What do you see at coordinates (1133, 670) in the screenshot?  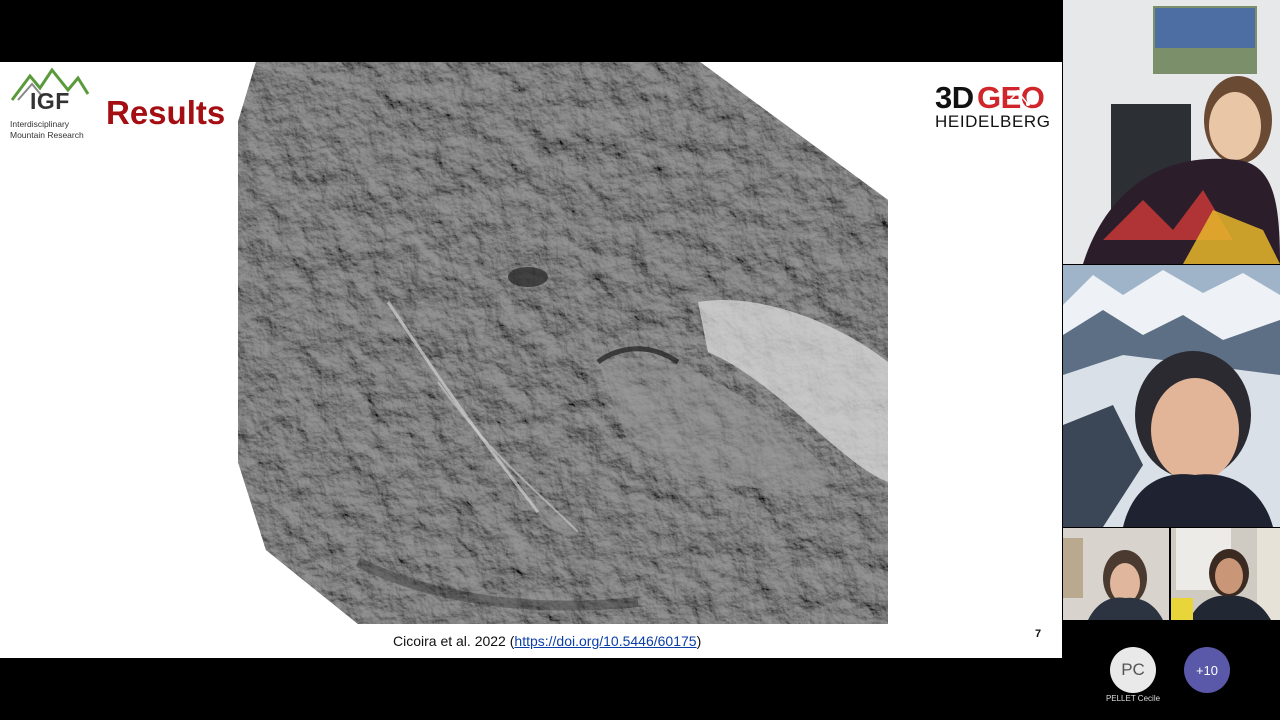 I see `participant-avatar-pc: PC` at bounding box center [1133, 670].